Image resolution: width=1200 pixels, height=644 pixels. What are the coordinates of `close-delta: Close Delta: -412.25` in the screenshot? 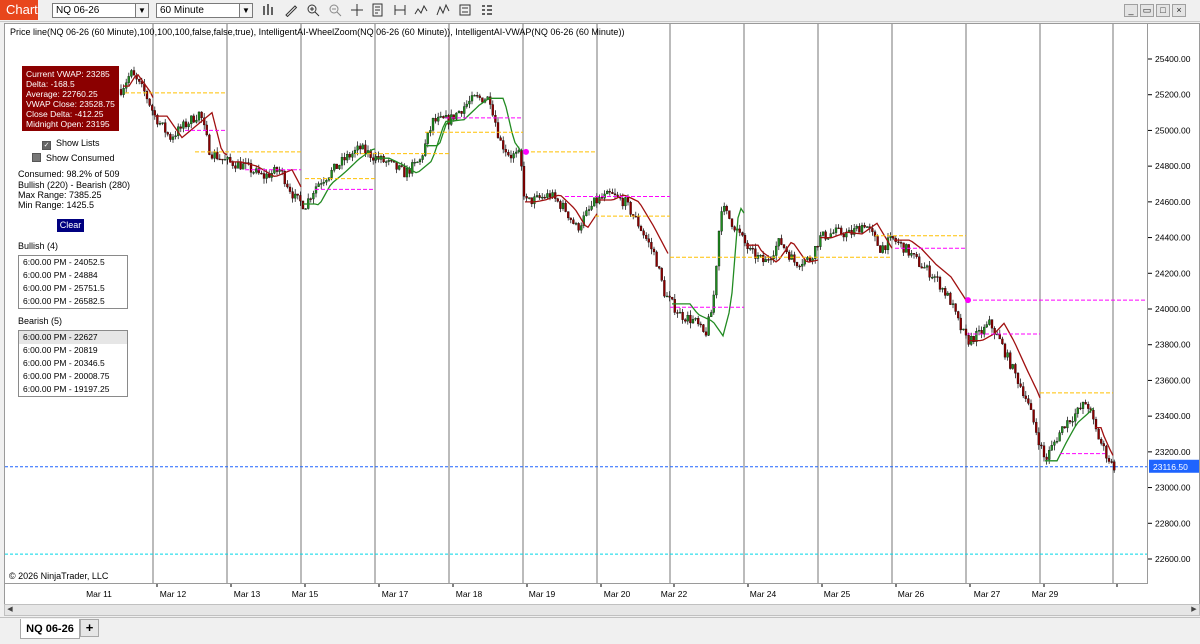 It's located at (65, 114).